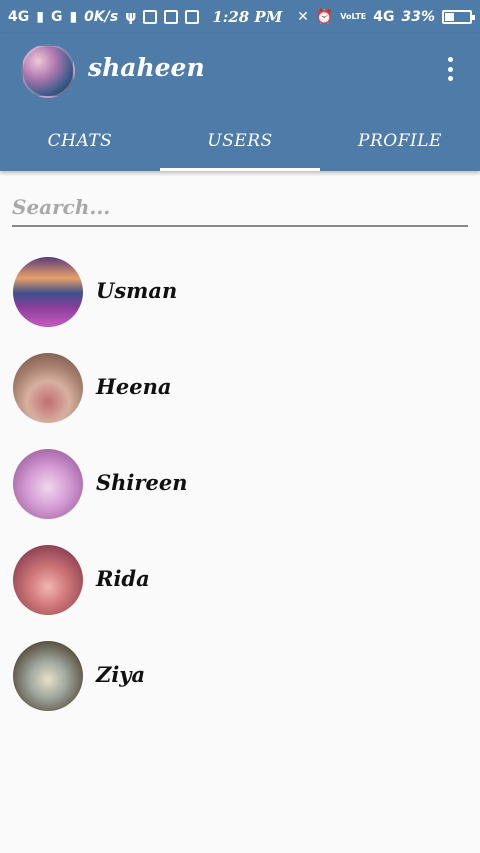  I want to click on user-name: Ziya, so click(121, 674).